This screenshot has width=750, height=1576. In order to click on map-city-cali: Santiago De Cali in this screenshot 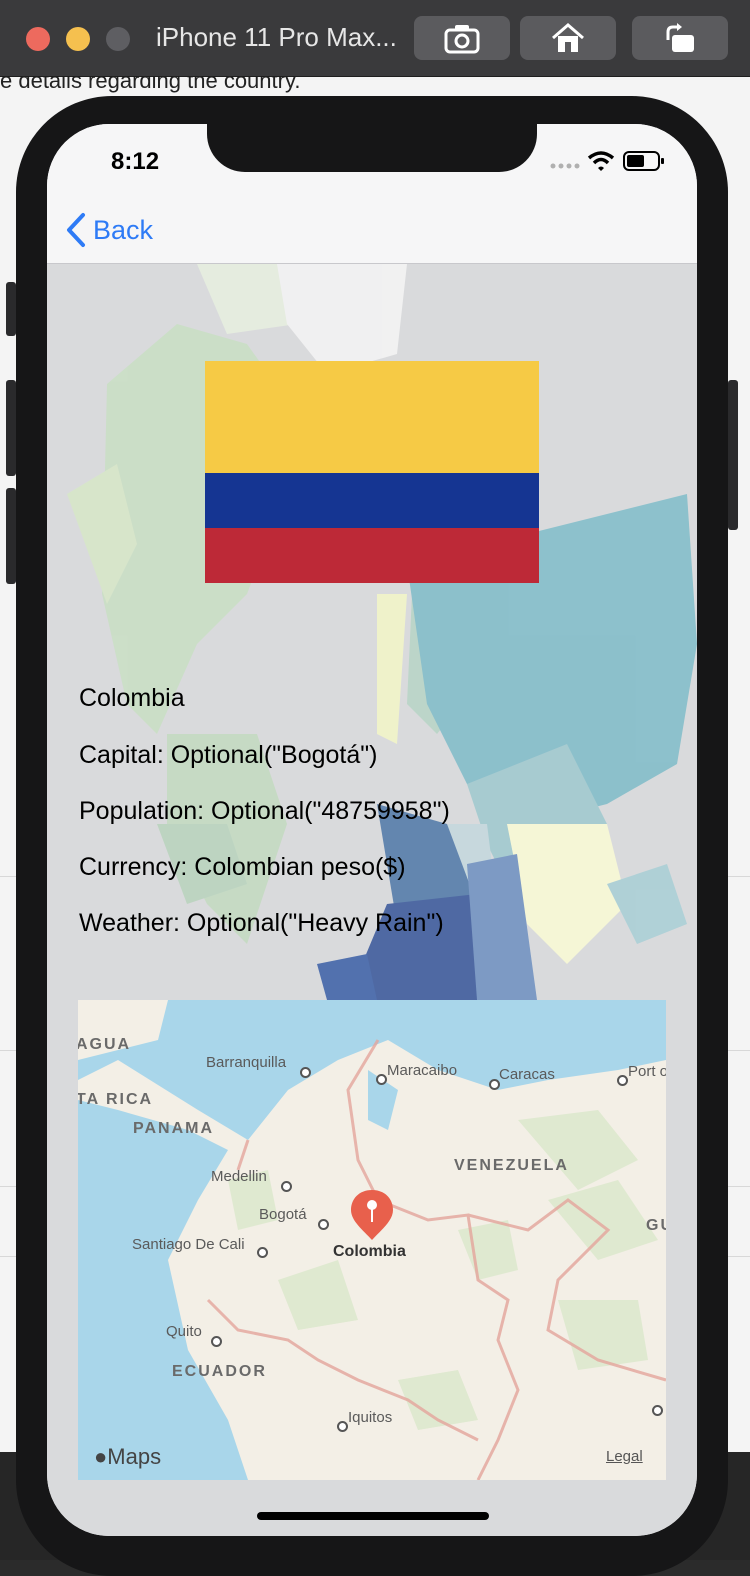, I will do `click(188, 1244)`.